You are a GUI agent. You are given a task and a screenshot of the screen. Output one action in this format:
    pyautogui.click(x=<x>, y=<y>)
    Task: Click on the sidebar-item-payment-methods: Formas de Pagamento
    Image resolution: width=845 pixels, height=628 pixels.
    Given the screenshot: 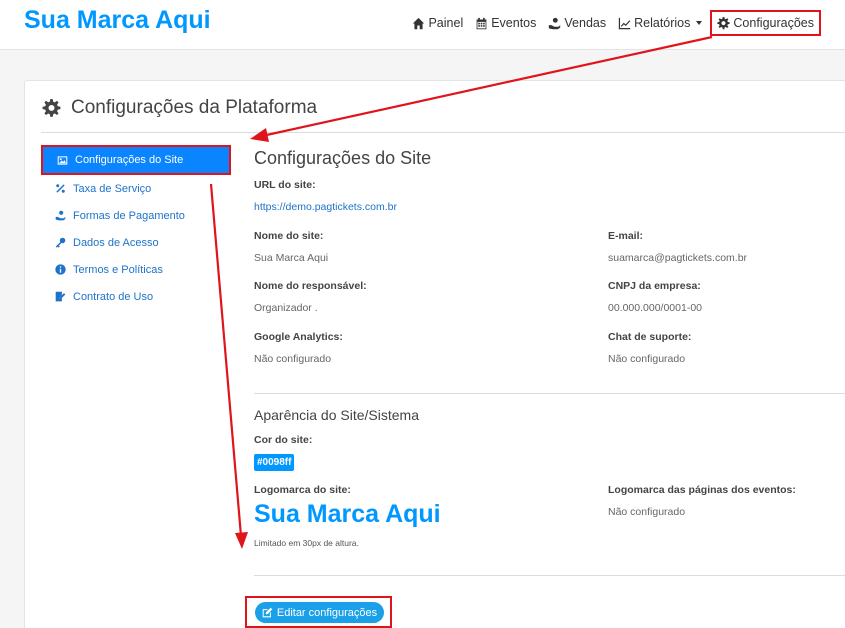 What is the action you would take?
    pyautogui.click(x=136, y=215)
    